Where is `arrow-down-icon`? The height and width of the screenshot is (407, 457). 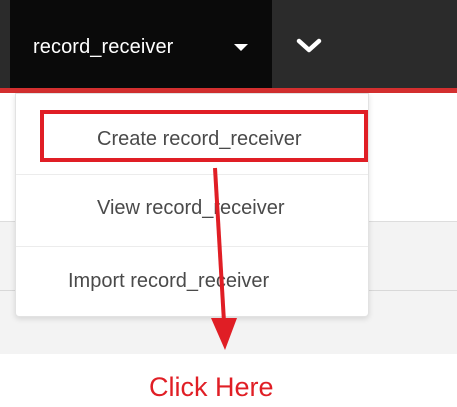
arrow-down-icon is located at coordinates (224, 258).